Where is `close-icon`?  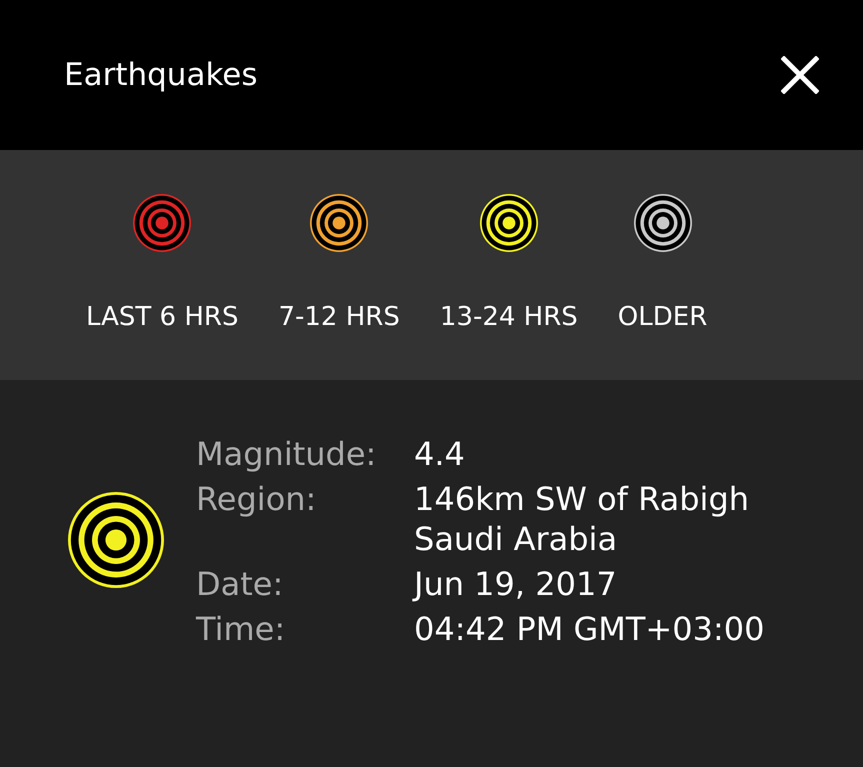 close-icon is located at coordinates (800, 75).